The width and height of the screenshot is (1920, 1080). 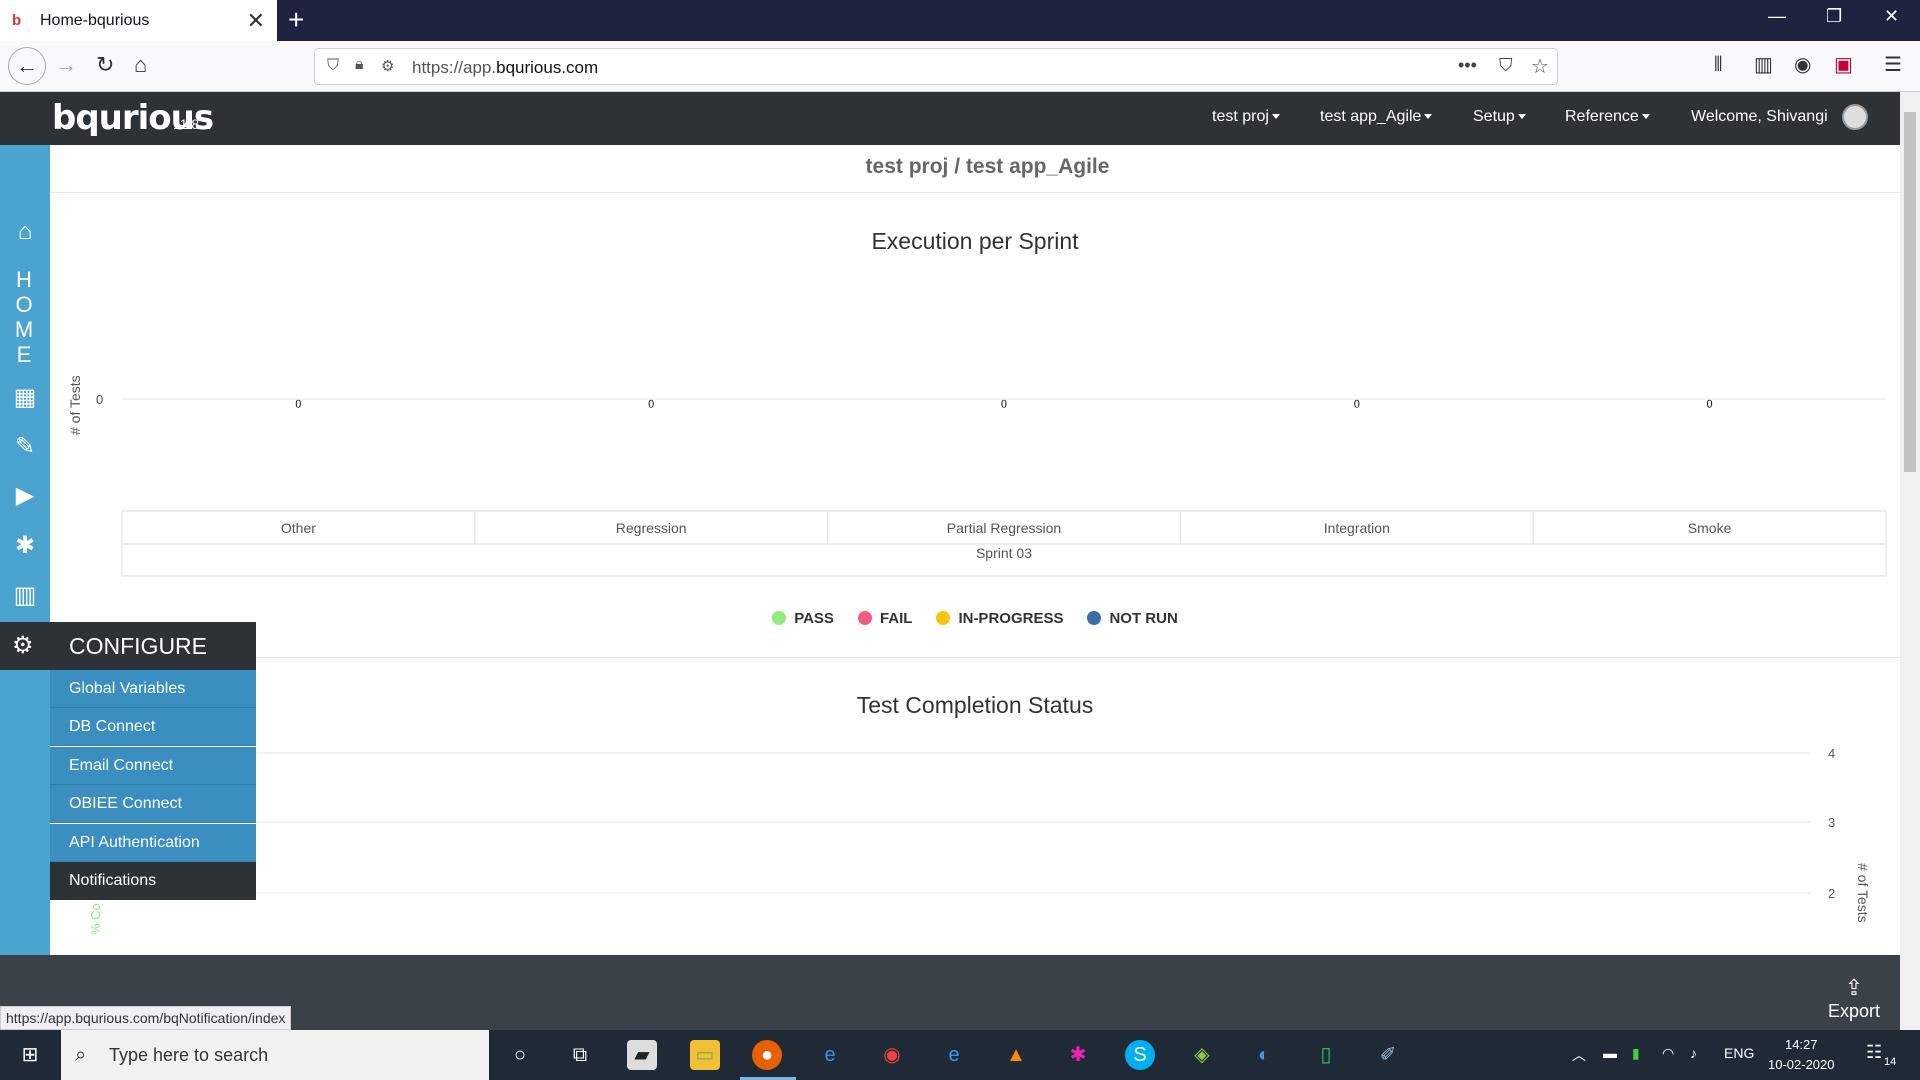 What do you see at coordinates (25, 546) in the screenshot?
I see `bug-icon: ✱` at bounding box center [25, 546].